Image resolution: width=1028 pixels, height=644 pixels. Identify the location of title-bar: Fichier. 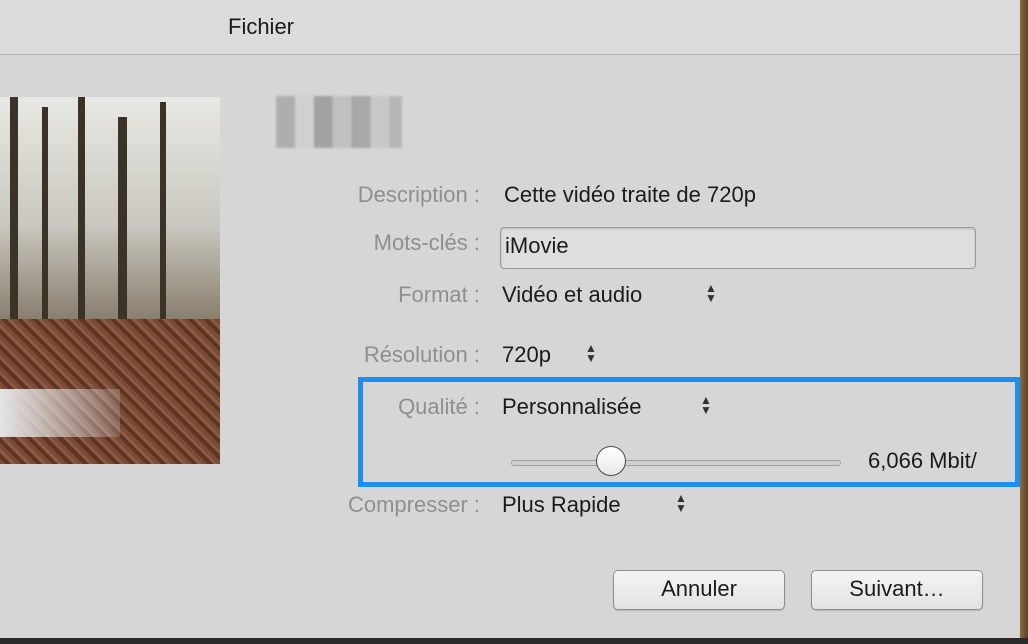
(510, 27).